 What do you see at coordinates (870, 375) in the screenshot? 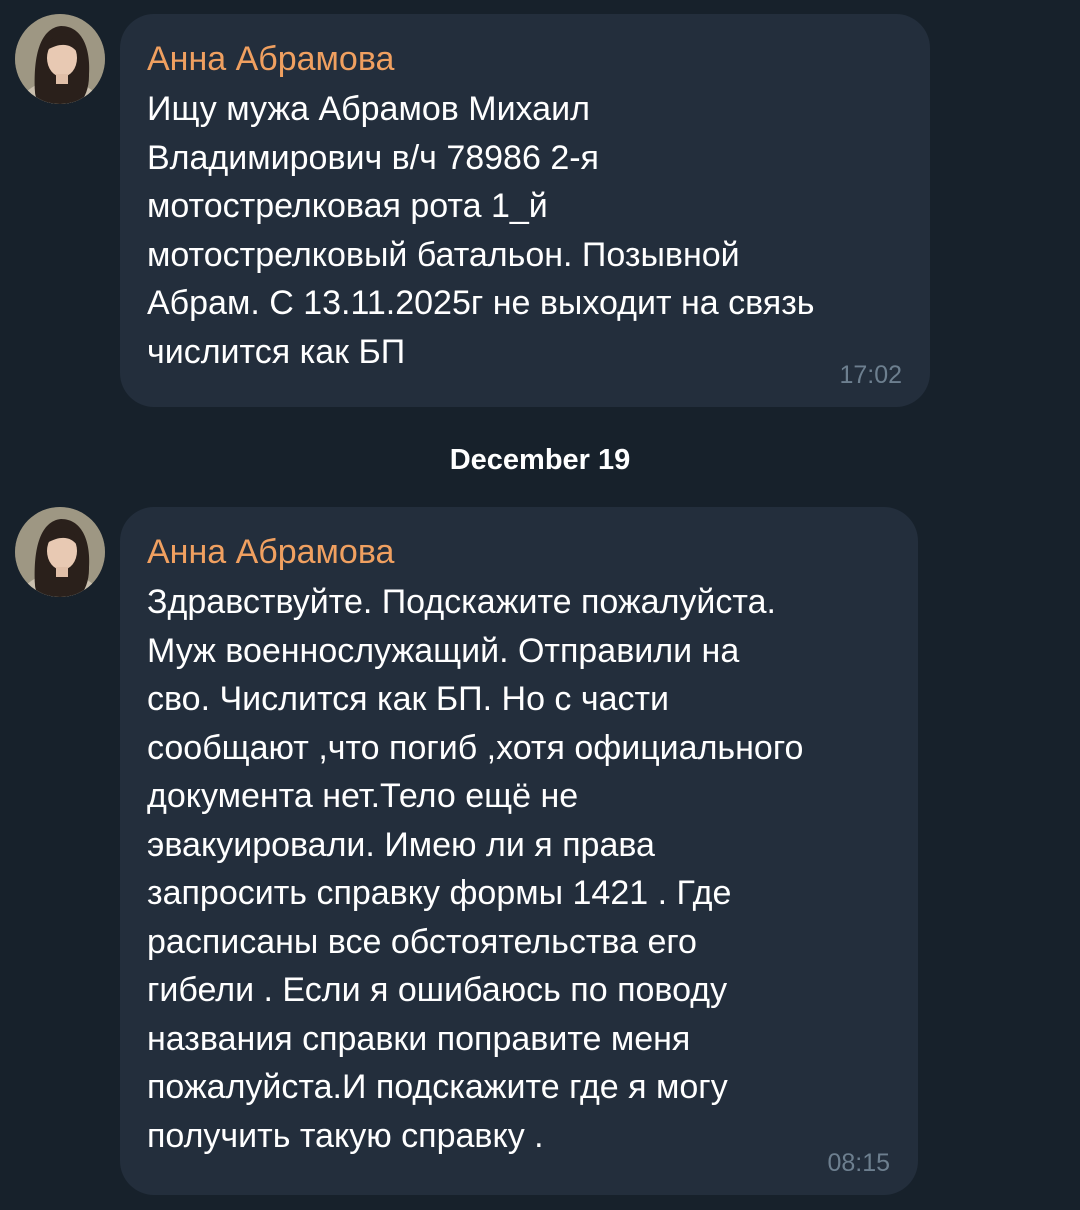
I see `message-time: 17:02` at bounding box center [870, 375].